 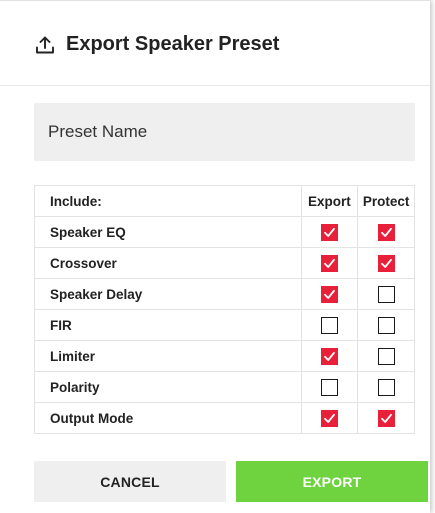 I want to click on option-row-fir: FIR, so click(x=224, y=325).